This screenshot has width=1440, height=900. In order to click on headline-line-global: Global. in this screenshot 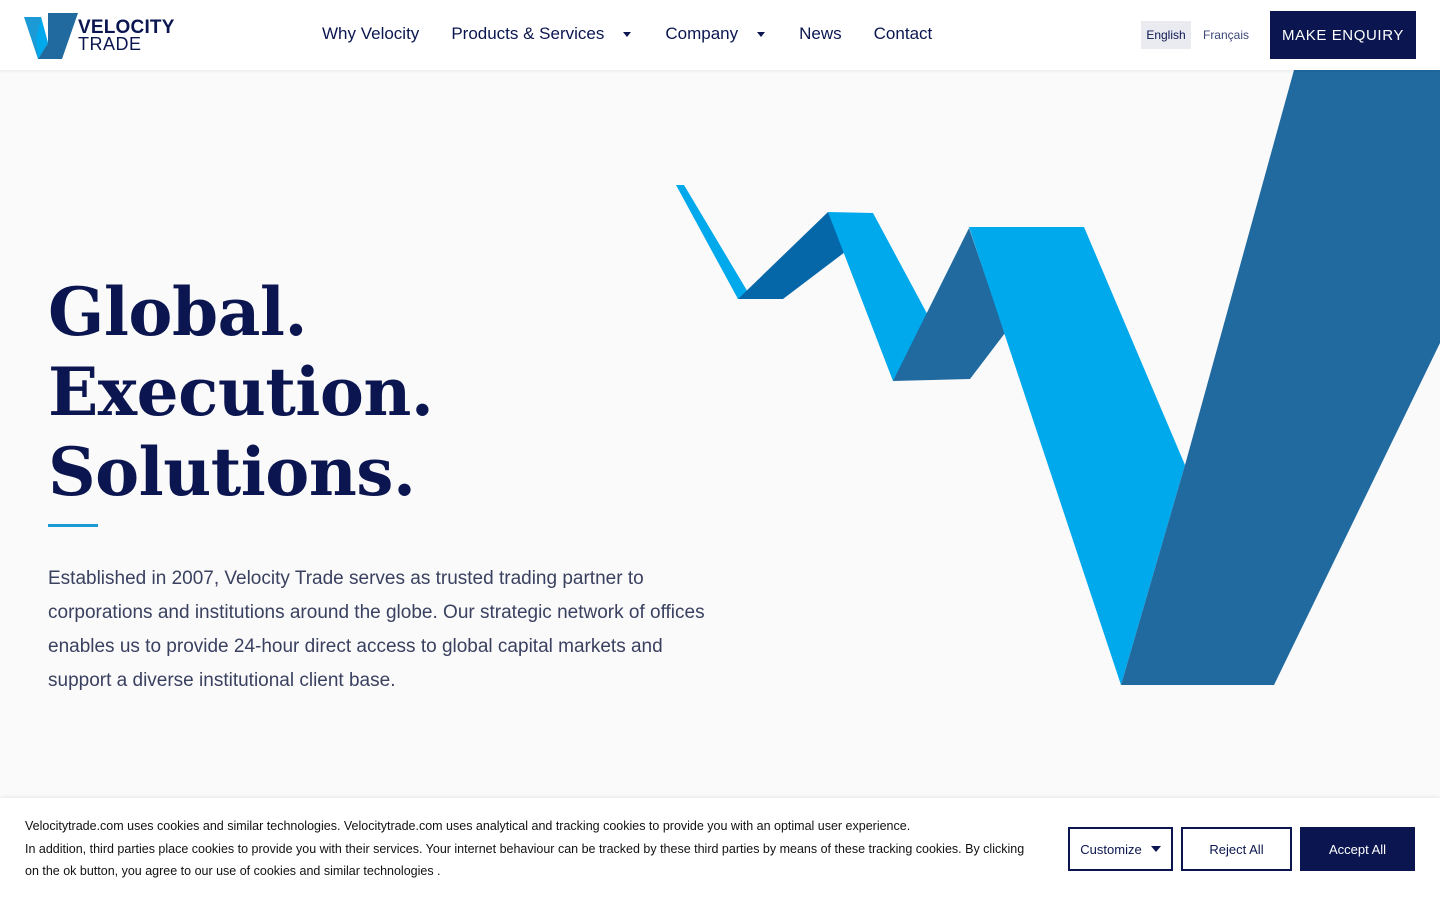, I will do `click(177, 312)`.